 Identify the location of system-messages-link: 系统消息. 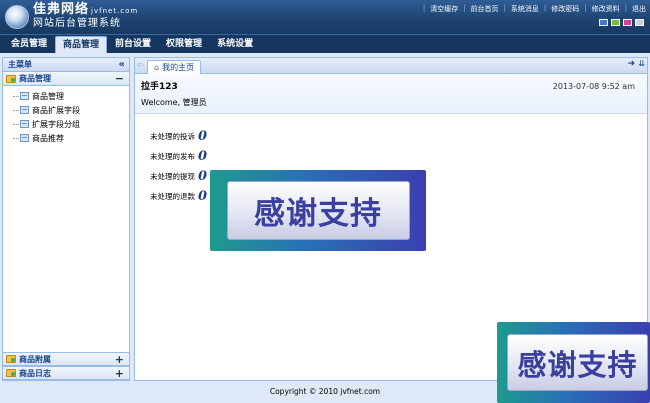
(525, 9).